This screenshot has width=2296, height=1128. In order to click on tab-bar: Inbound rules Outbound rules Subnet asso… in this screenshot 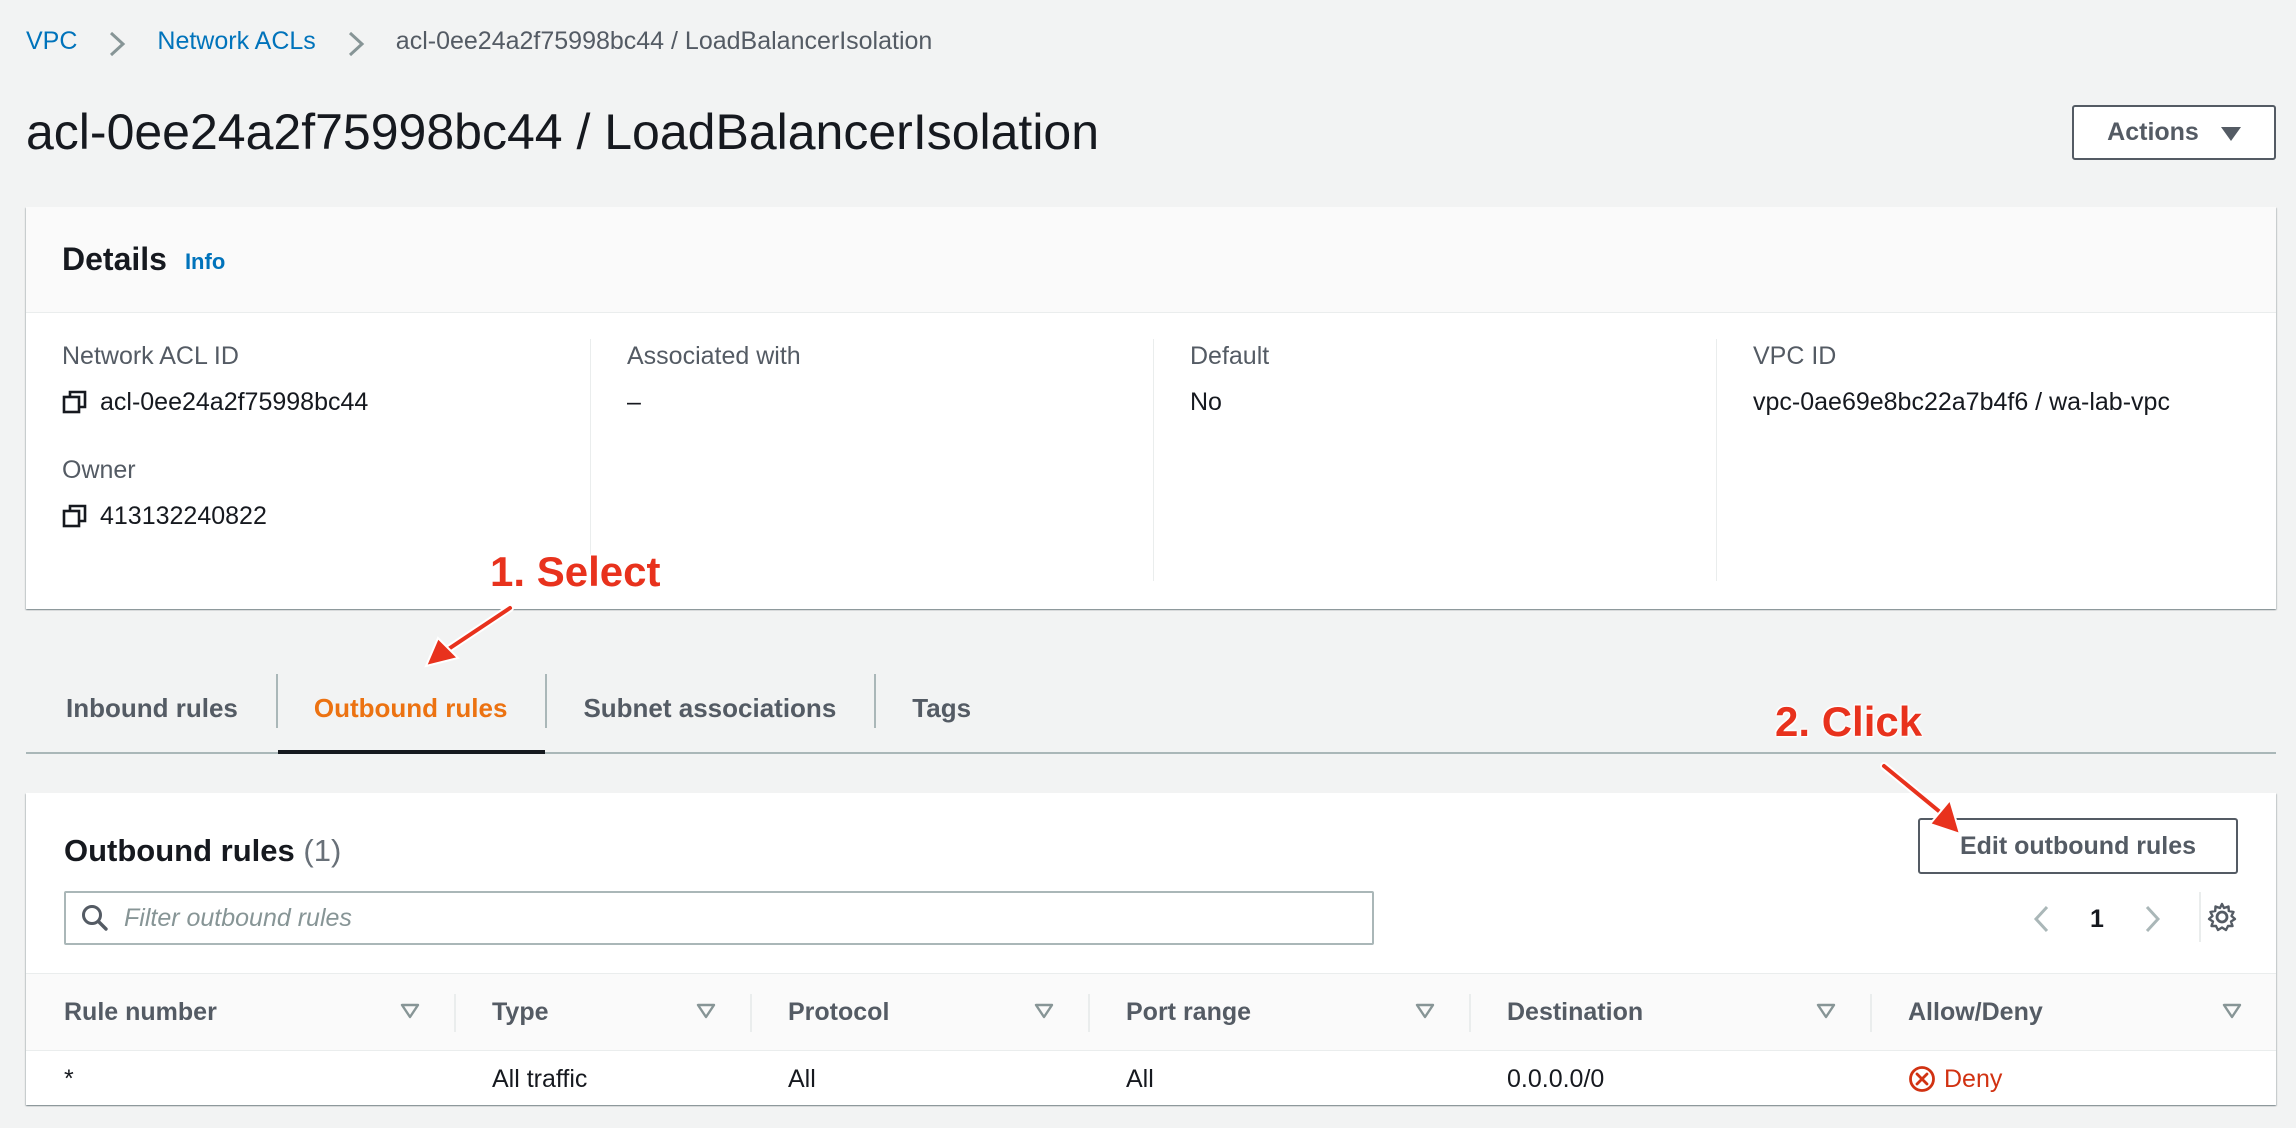, I will do `click(1151, 709)`.